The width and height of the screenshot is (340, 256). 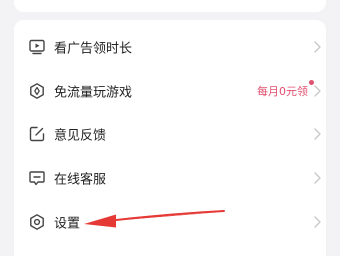 What do you see at coordinates (93, 49) in the screenshot?
I see `menu-item-label: 看广告领时长` at bounding box center [93, 49].